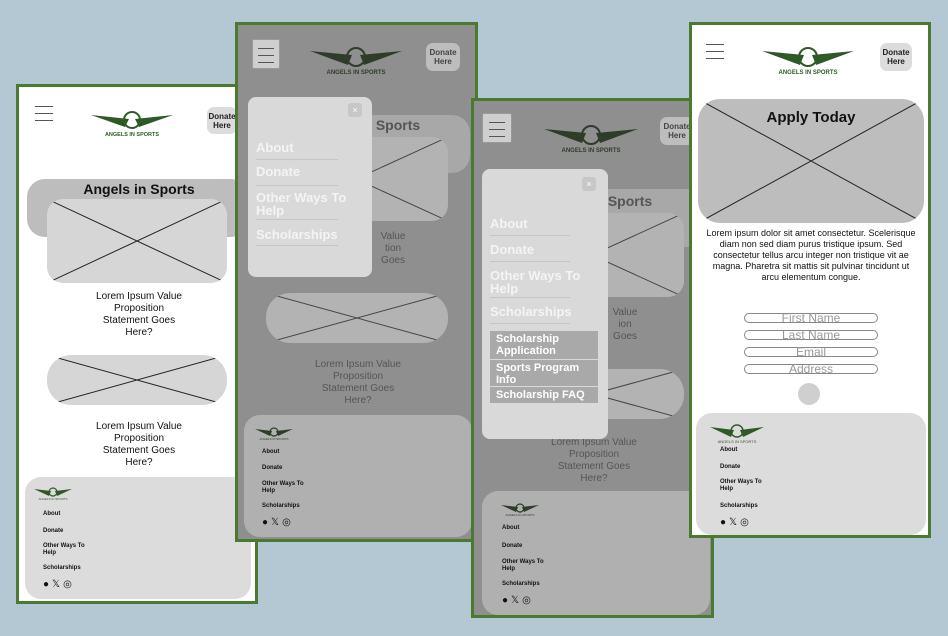  I want to click on email-field: Email, so click(811, 352).